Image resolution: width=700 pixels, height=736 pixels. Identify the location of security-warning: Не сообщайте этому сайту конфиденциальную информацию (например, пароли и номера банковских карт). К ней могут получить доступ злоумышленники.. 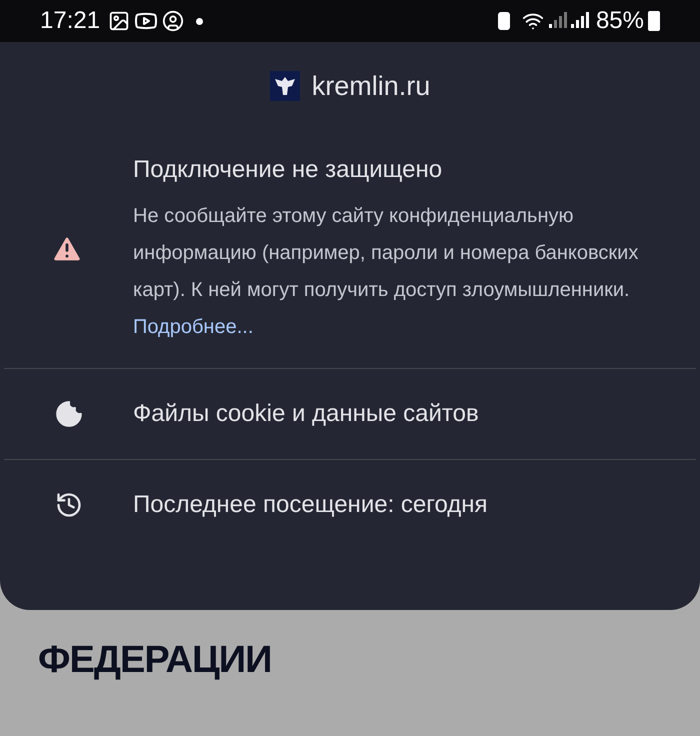
(385, 253).